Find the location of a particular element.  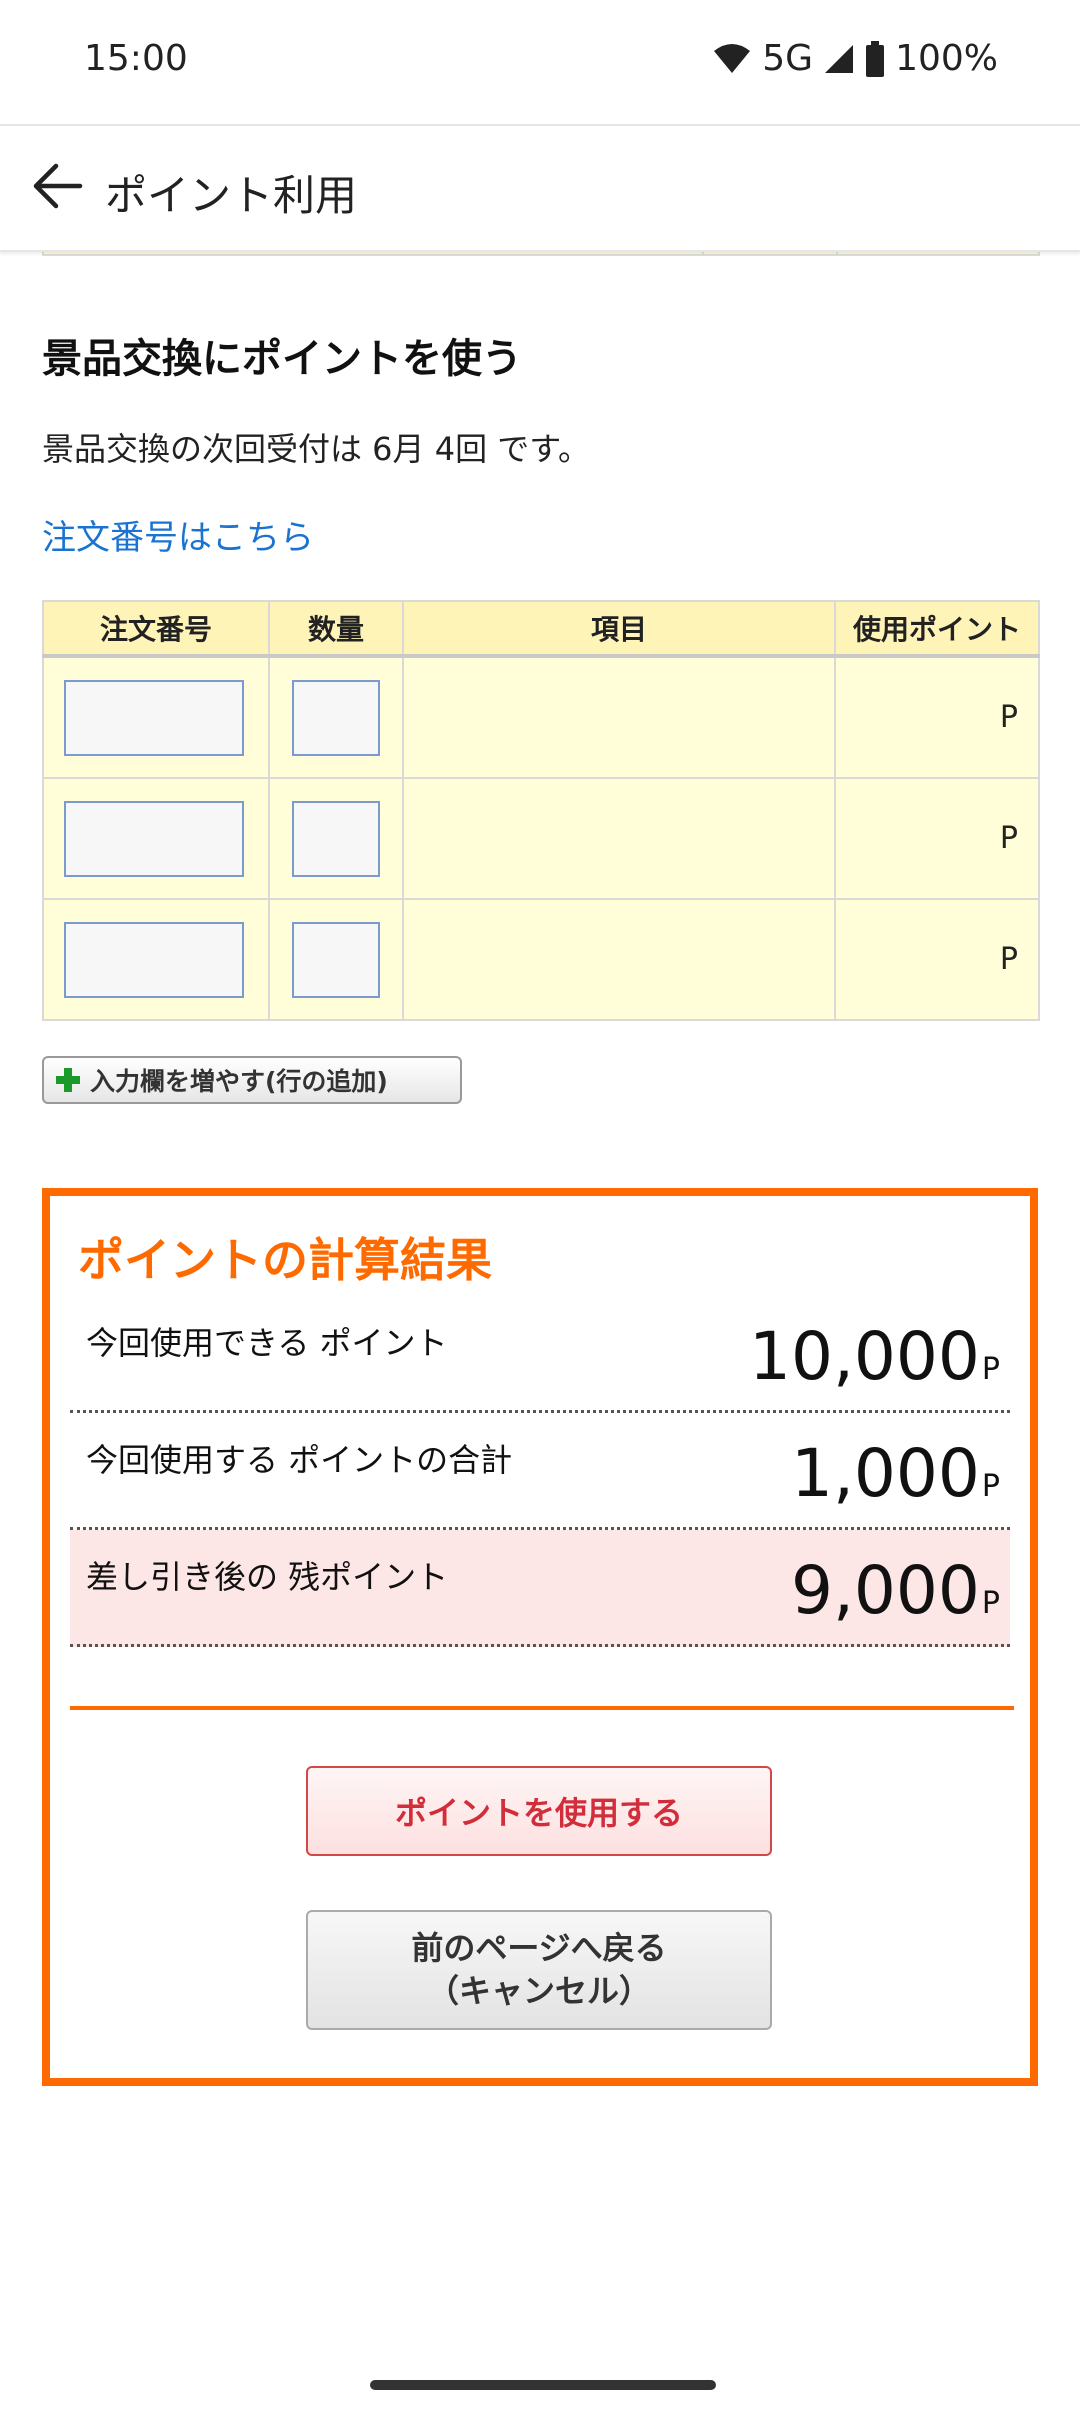

remaining-points-number: 9,000 is located at coordinates (885, 1590).